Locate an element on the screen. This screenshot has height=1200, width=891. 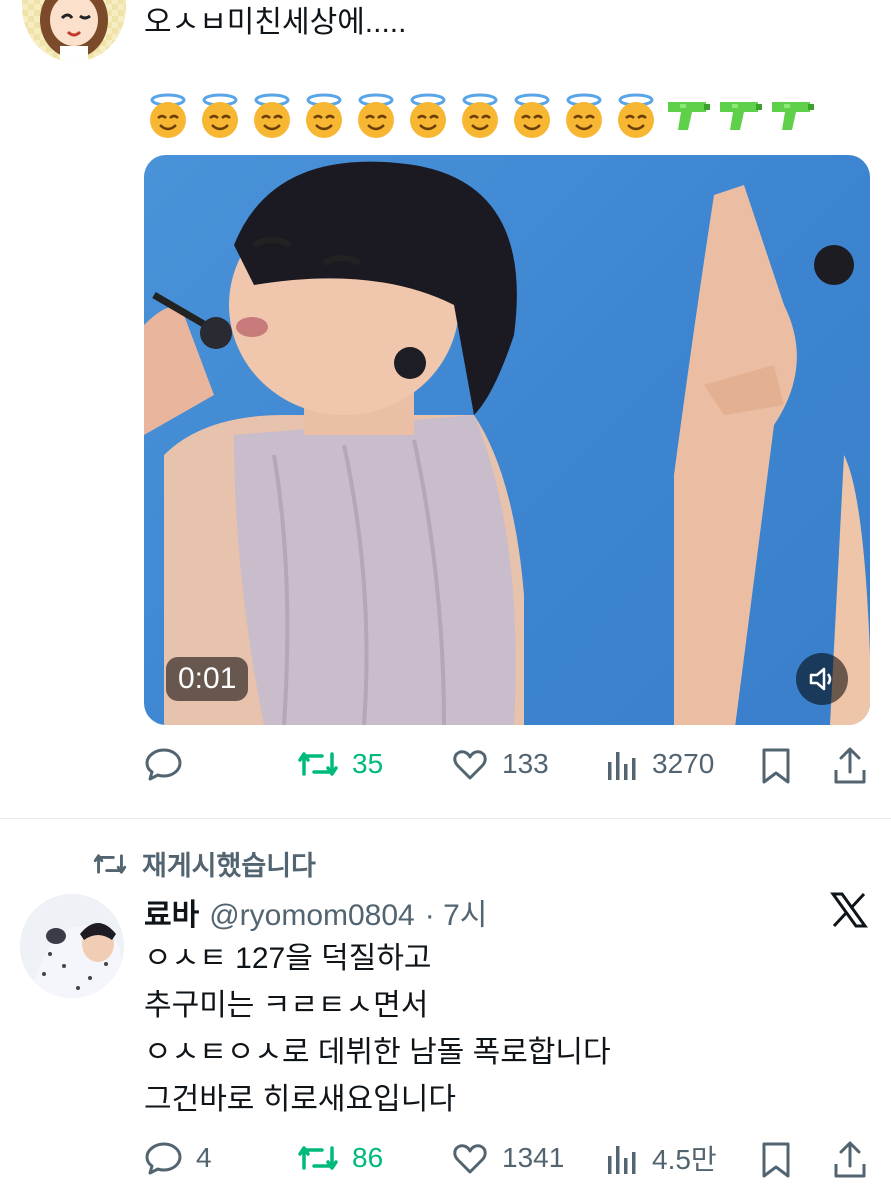
reply-button is located at coordinates (170, 764).